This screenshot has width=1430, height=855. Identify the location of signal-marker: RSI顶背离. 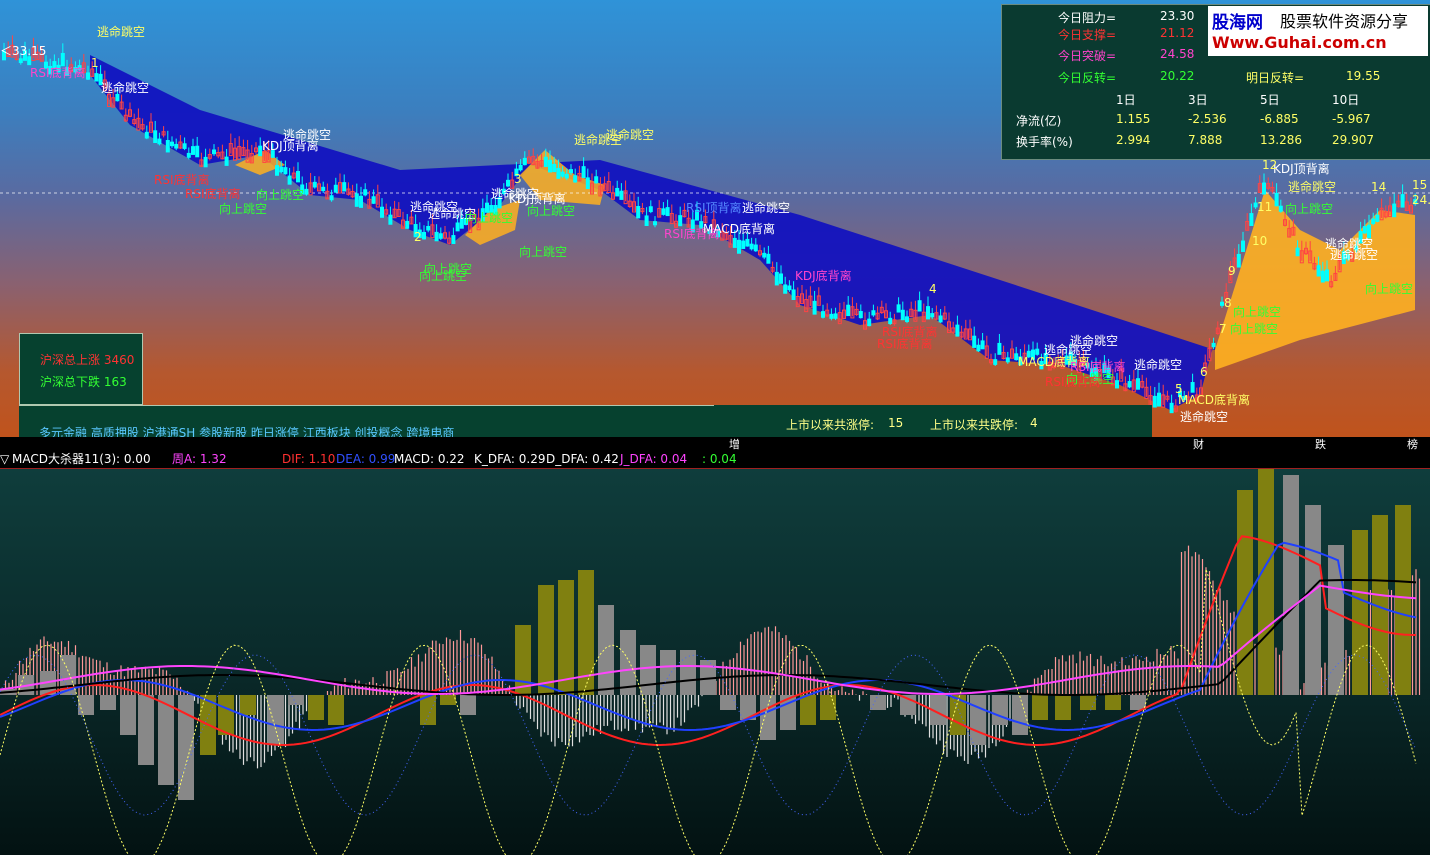
(714, 208).